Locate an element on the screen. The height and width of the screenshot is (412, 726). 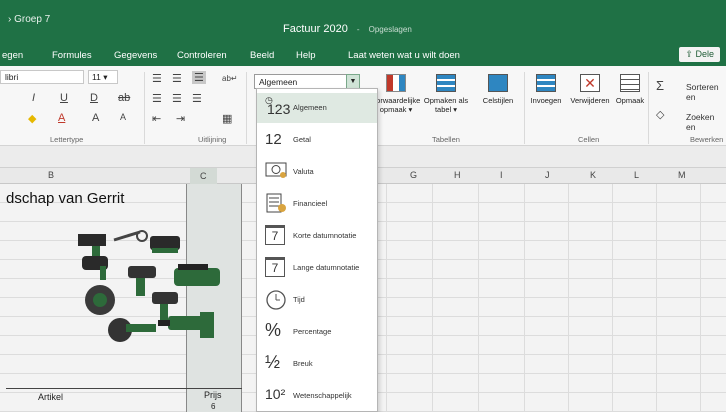
format-option-wetenschappelijk: 10² Wetenschappelijk is located at coordinates (317, 396).